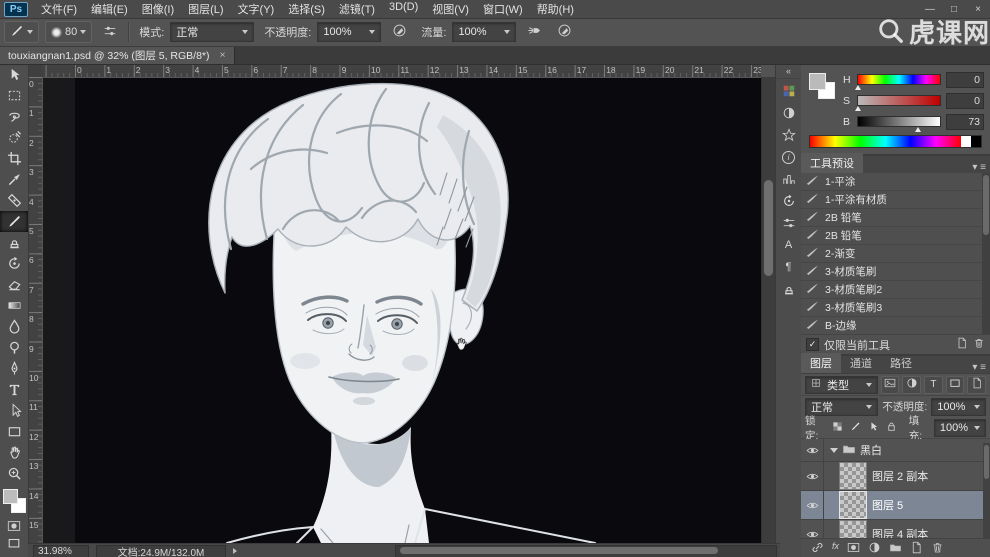 This screenshot has width=990, height=557. Describe the element at coordinates (534, 32) in the screenshot. I see `airbrush-button` at that location.